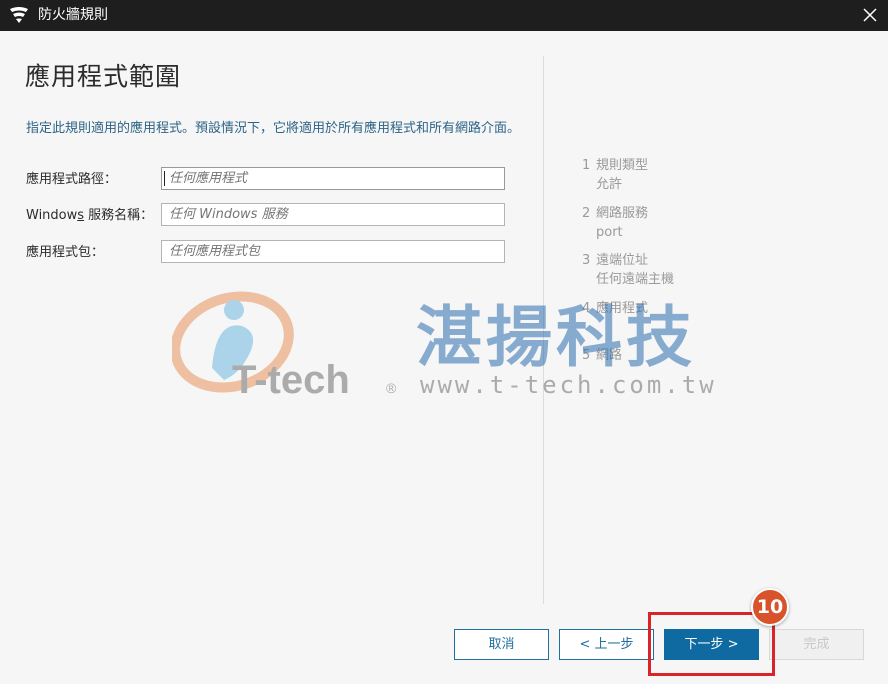 Image resolution: width=888 pixels, height=684 pixels. I want to click on window-title: 防火牆規則, so click(73, 15).